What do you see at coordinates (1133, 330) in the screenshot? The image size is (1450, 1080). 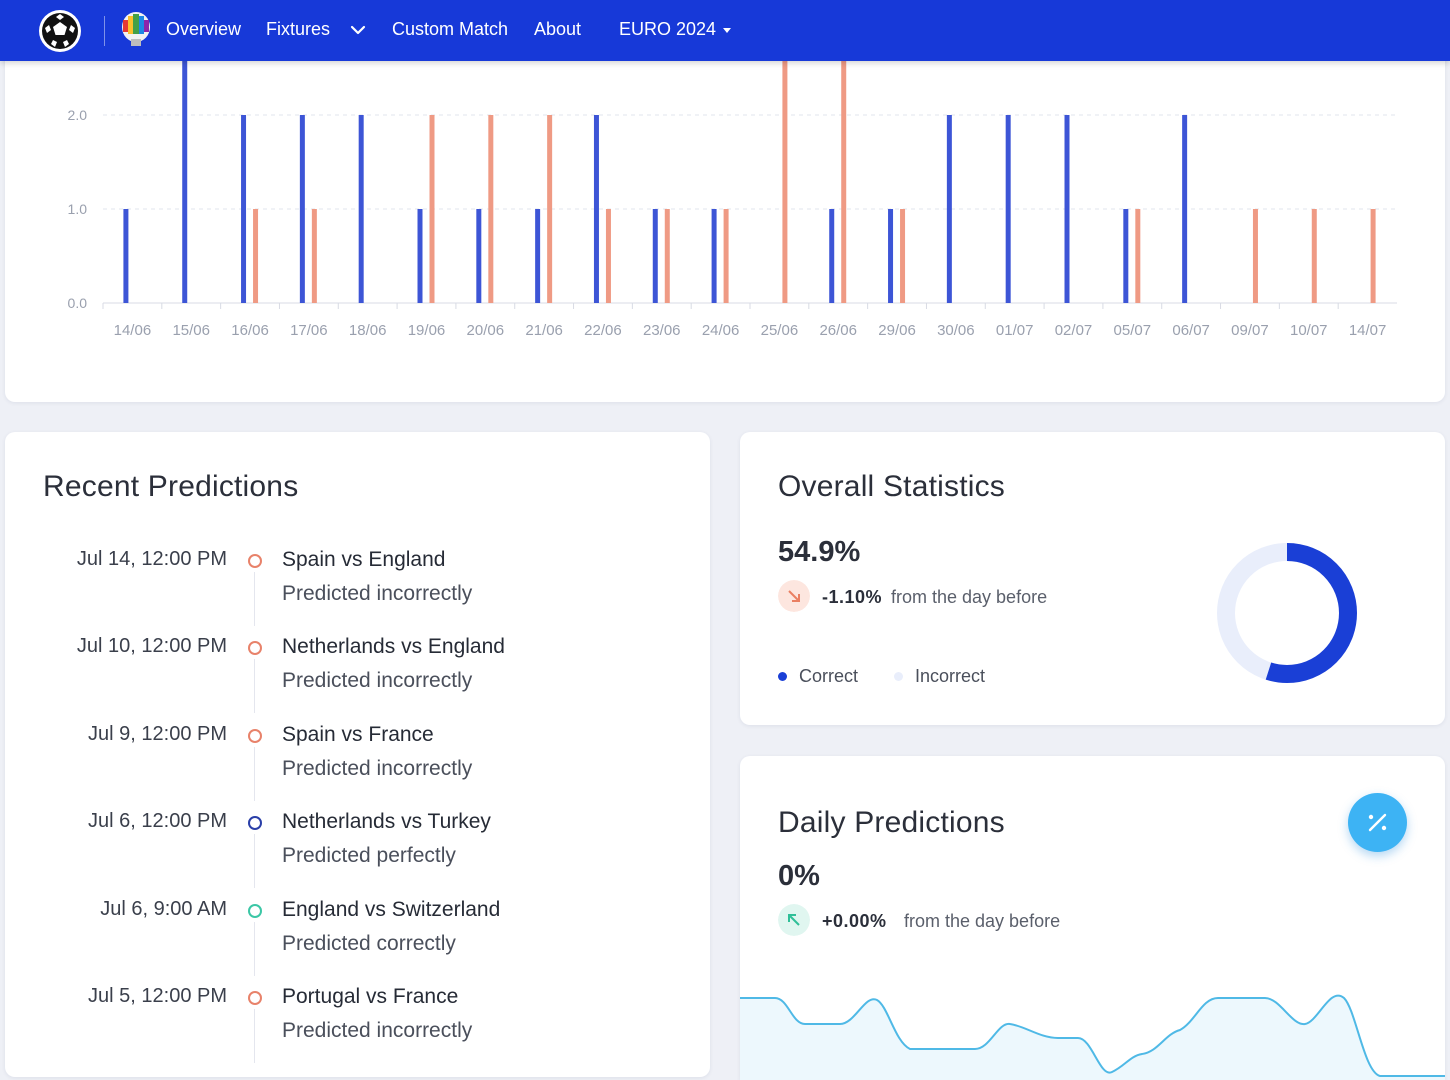 I see `x-tick-label: 05/07` at bounding box center [1133, 330].